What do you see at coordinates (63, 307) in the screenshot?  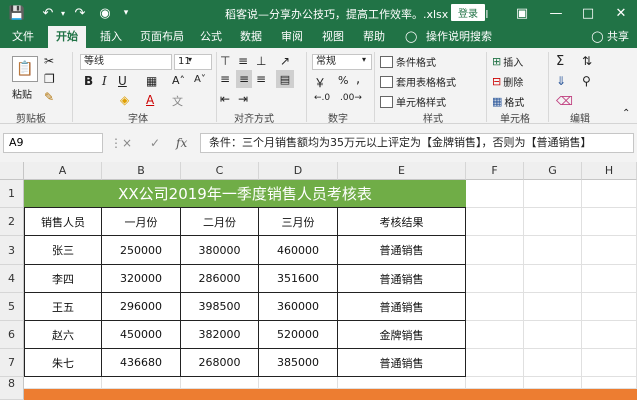 I see `table-cell: 王五` at bounding box center [63, 307].